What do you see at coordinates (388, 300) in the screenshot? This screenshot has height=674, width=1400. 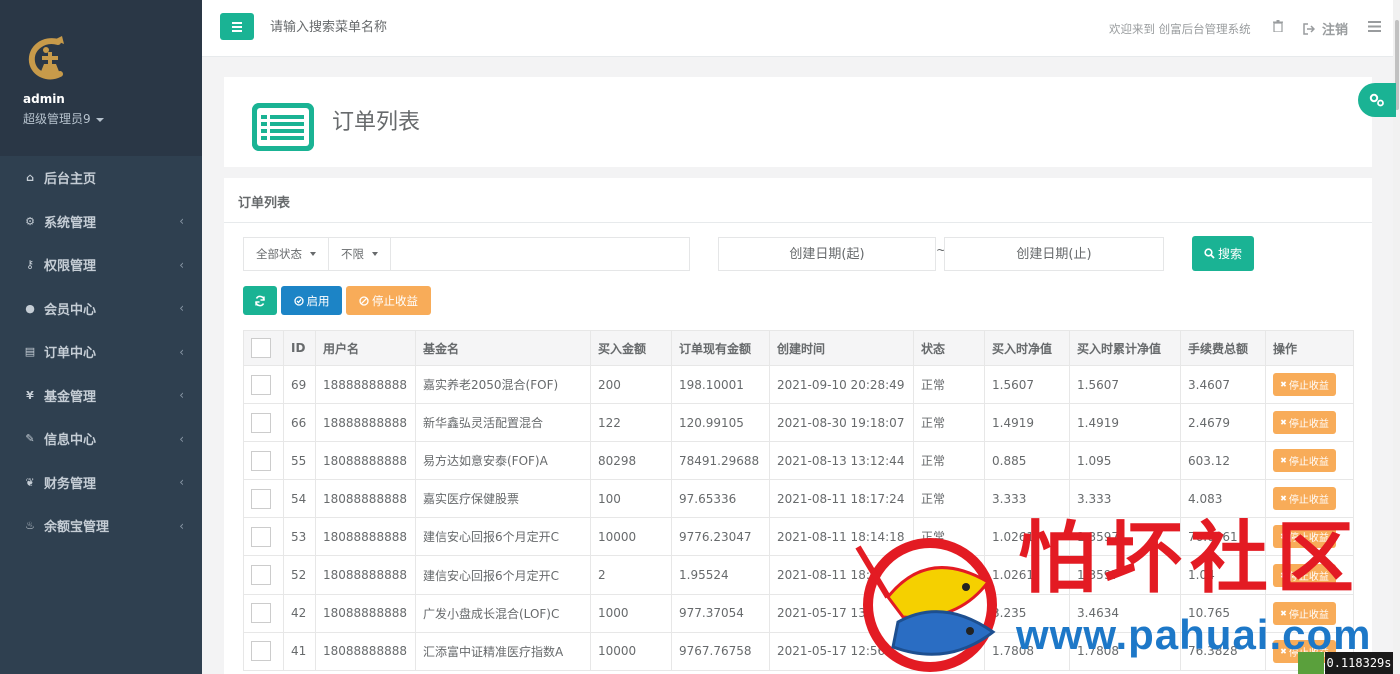 I see `stop-income-button: 停止收益` at bounding box center [388, 300].